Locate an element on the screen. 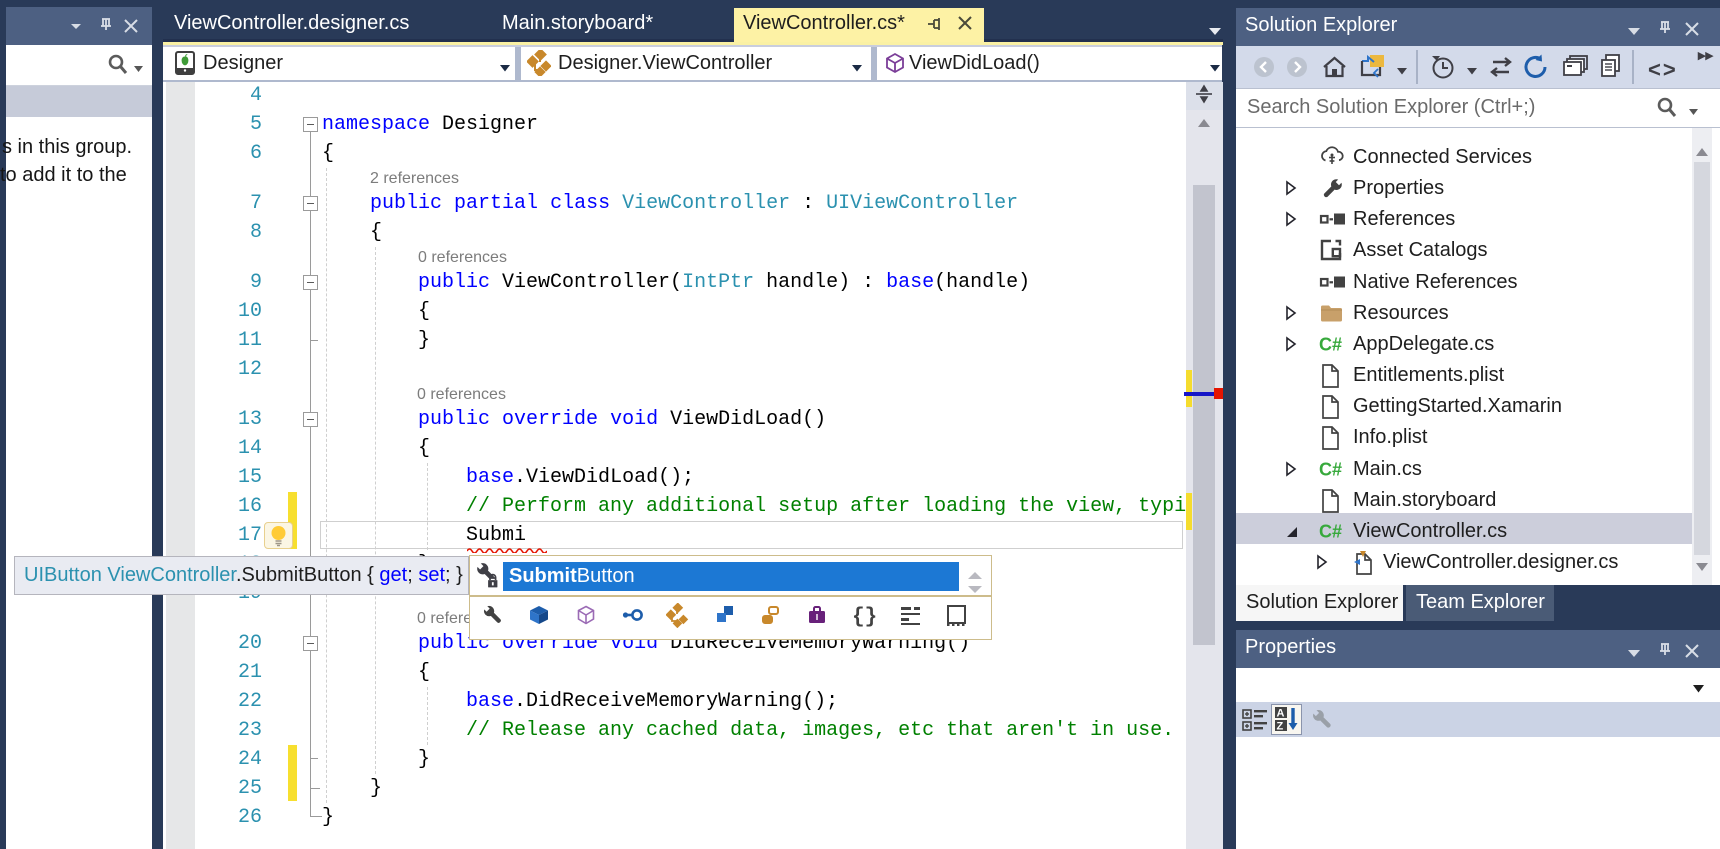 The image size is (1720, 849). svg-text: A is located at coordinates (1281, 714).